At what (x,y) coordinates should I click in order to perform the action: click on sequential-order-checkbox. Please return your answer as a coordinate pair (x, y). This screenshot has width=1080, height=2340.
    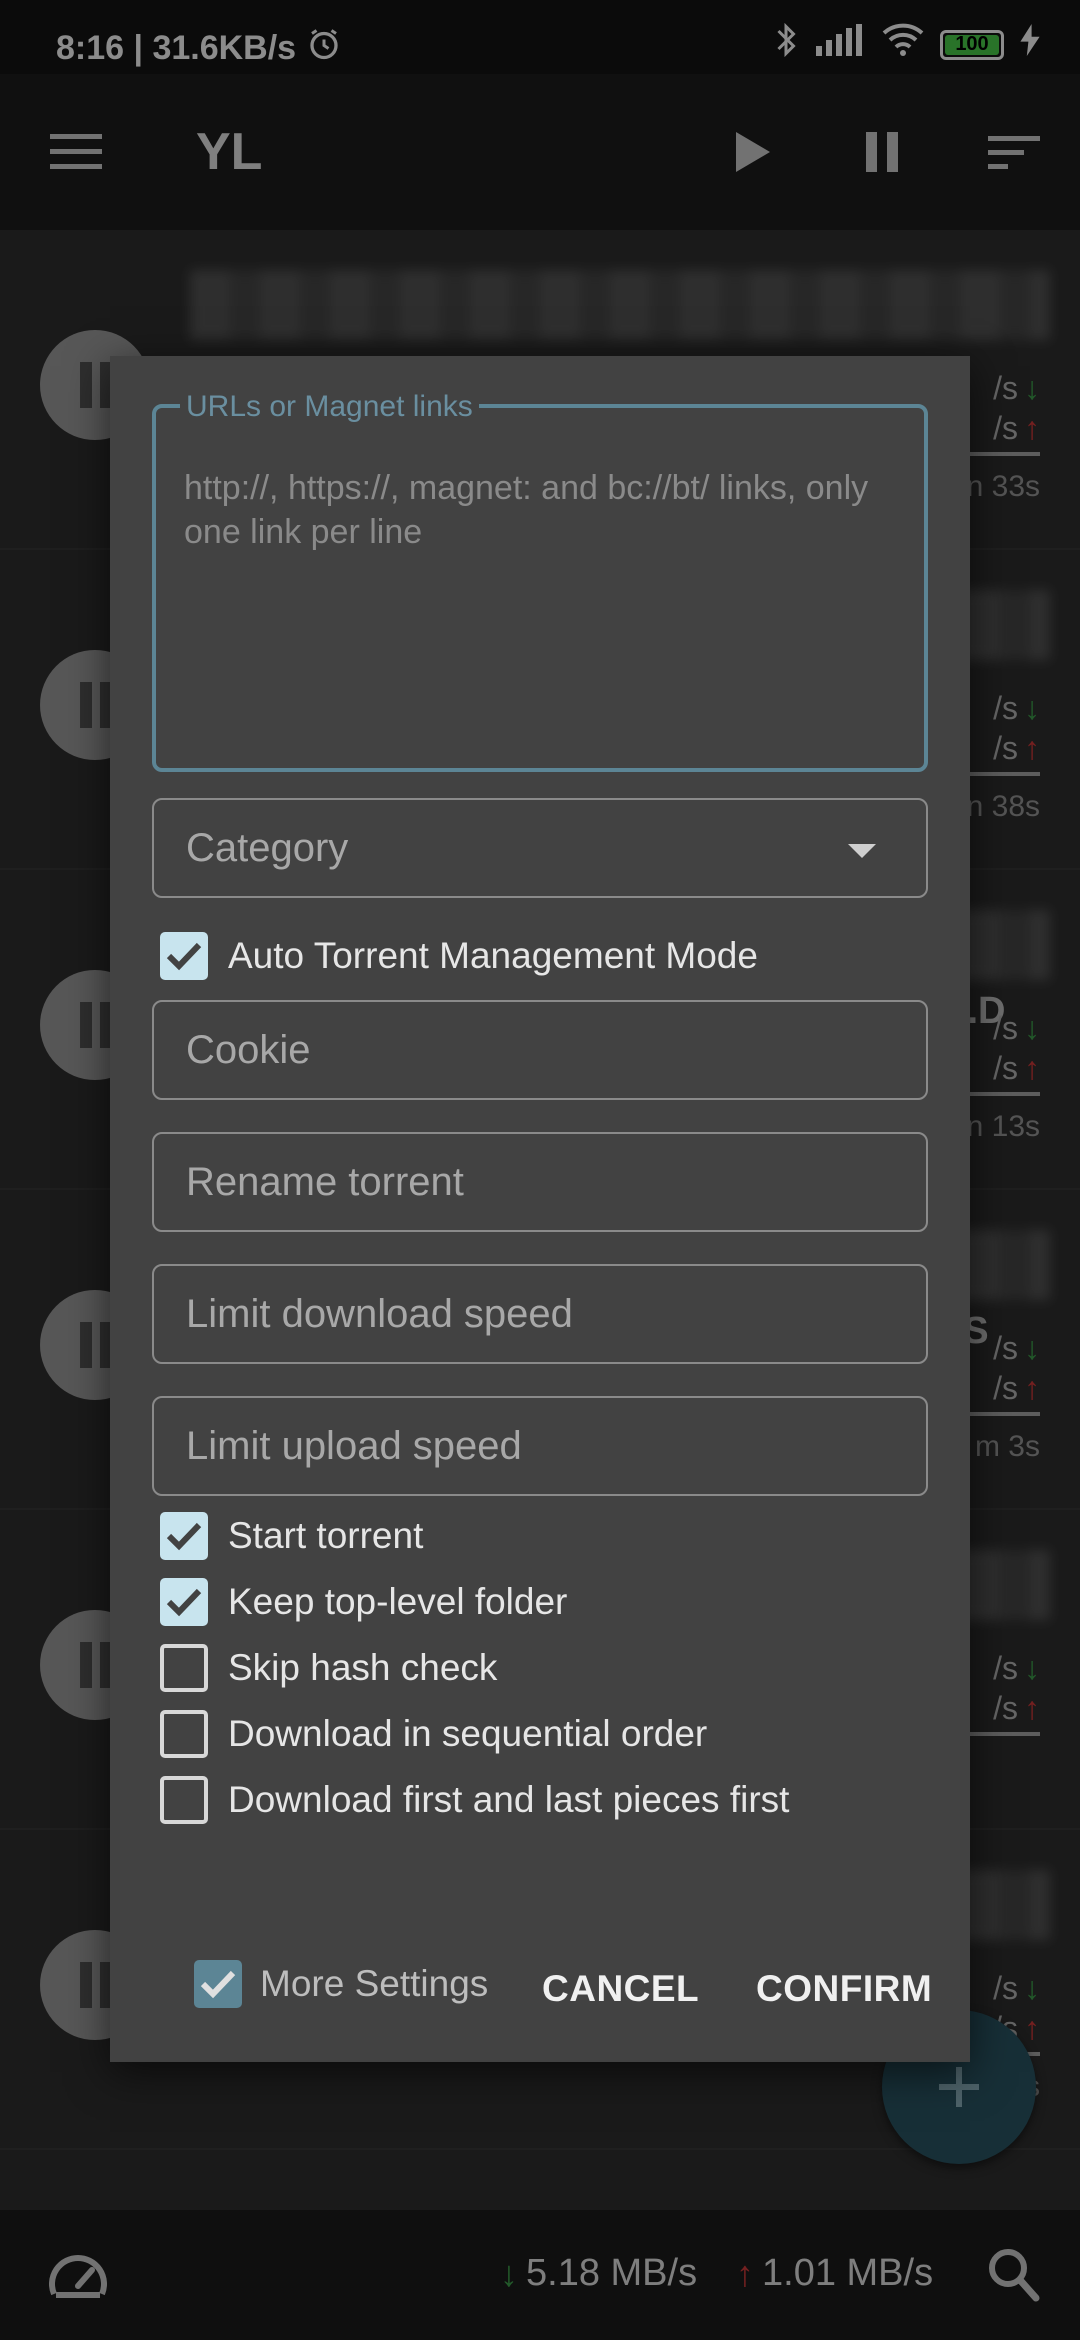
    Looking at the image, I should click on (184, 1734).